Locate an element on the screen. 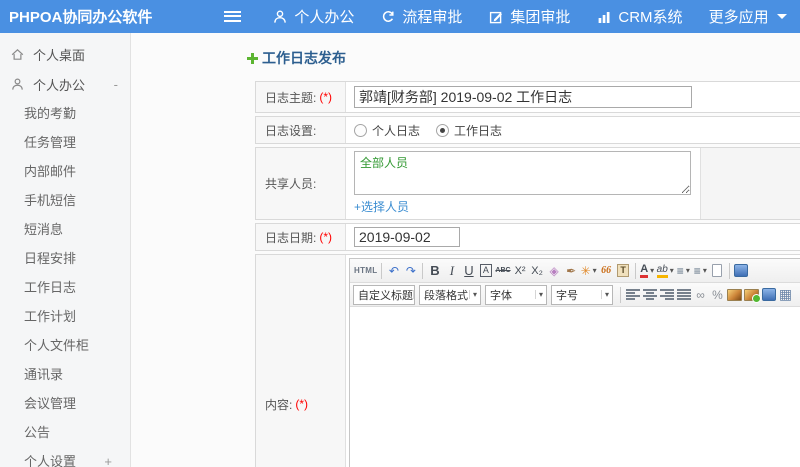  hamburger-menu-icon is located at coordinates (233, 16).